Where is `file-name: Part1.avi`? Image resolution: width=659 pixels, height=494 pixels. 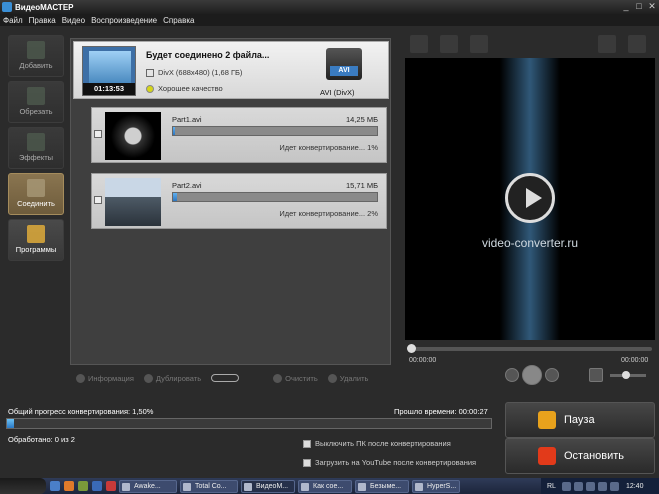 file-name: Part1.avi is located at coordinates (187, 119).